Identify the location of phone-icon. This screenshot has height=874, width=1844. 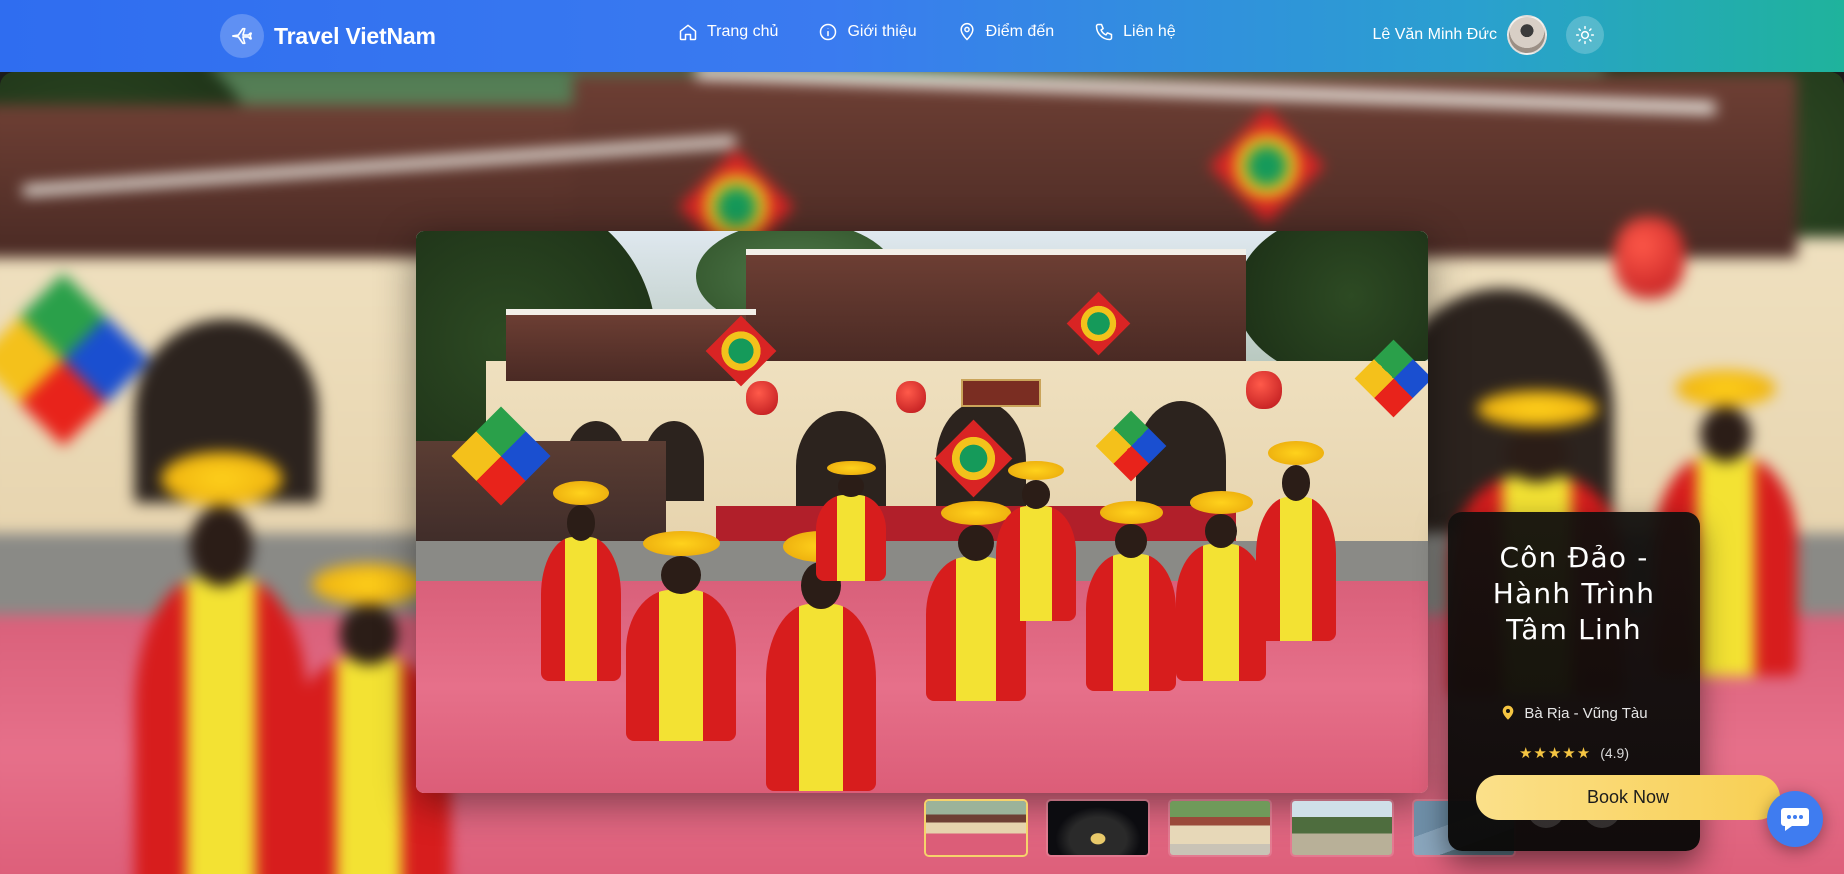
(1104, 32).